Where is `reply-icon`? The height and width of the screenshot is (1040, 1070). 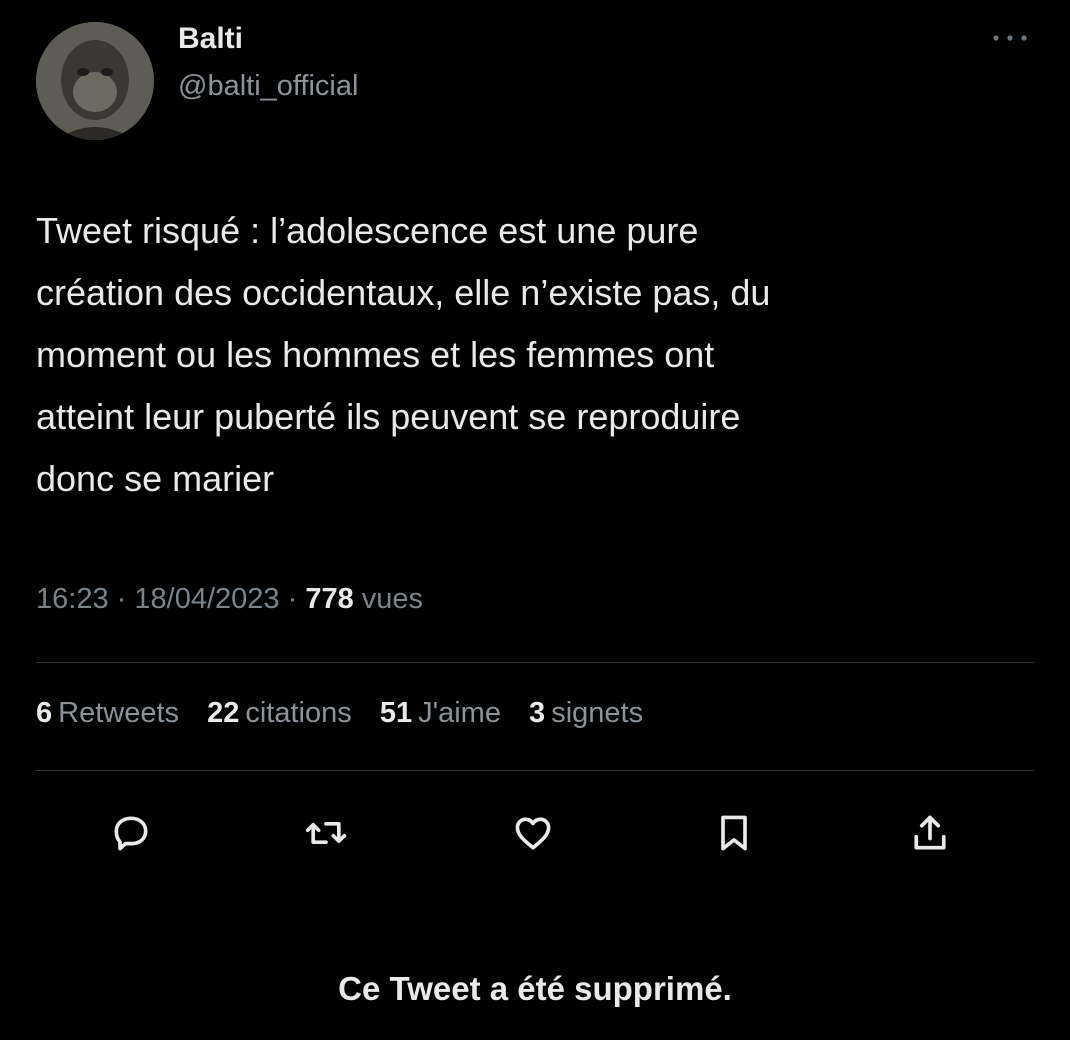
reply-icon is located at coordinates (131, 833).